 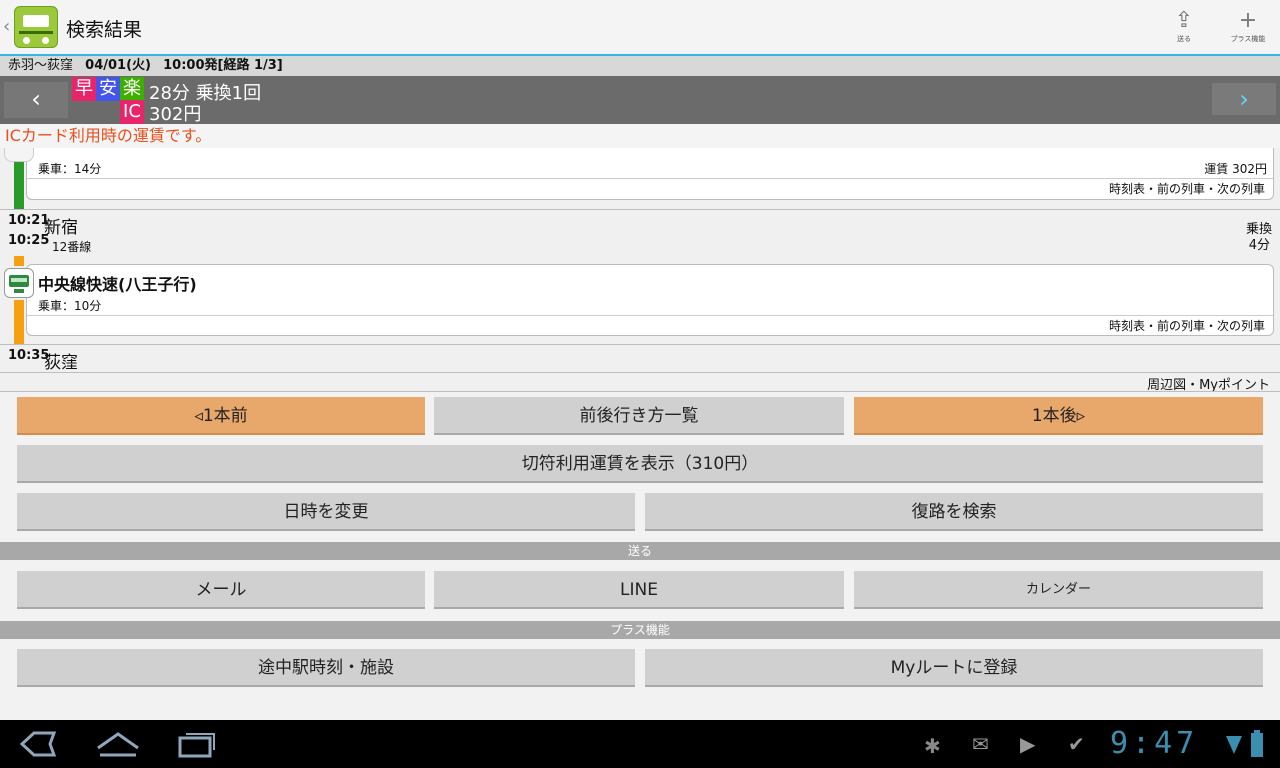 What do you see at coordinates (639, 590) in the screenshot?
I see `line-button: LINE` at bounding box center [639, 590].